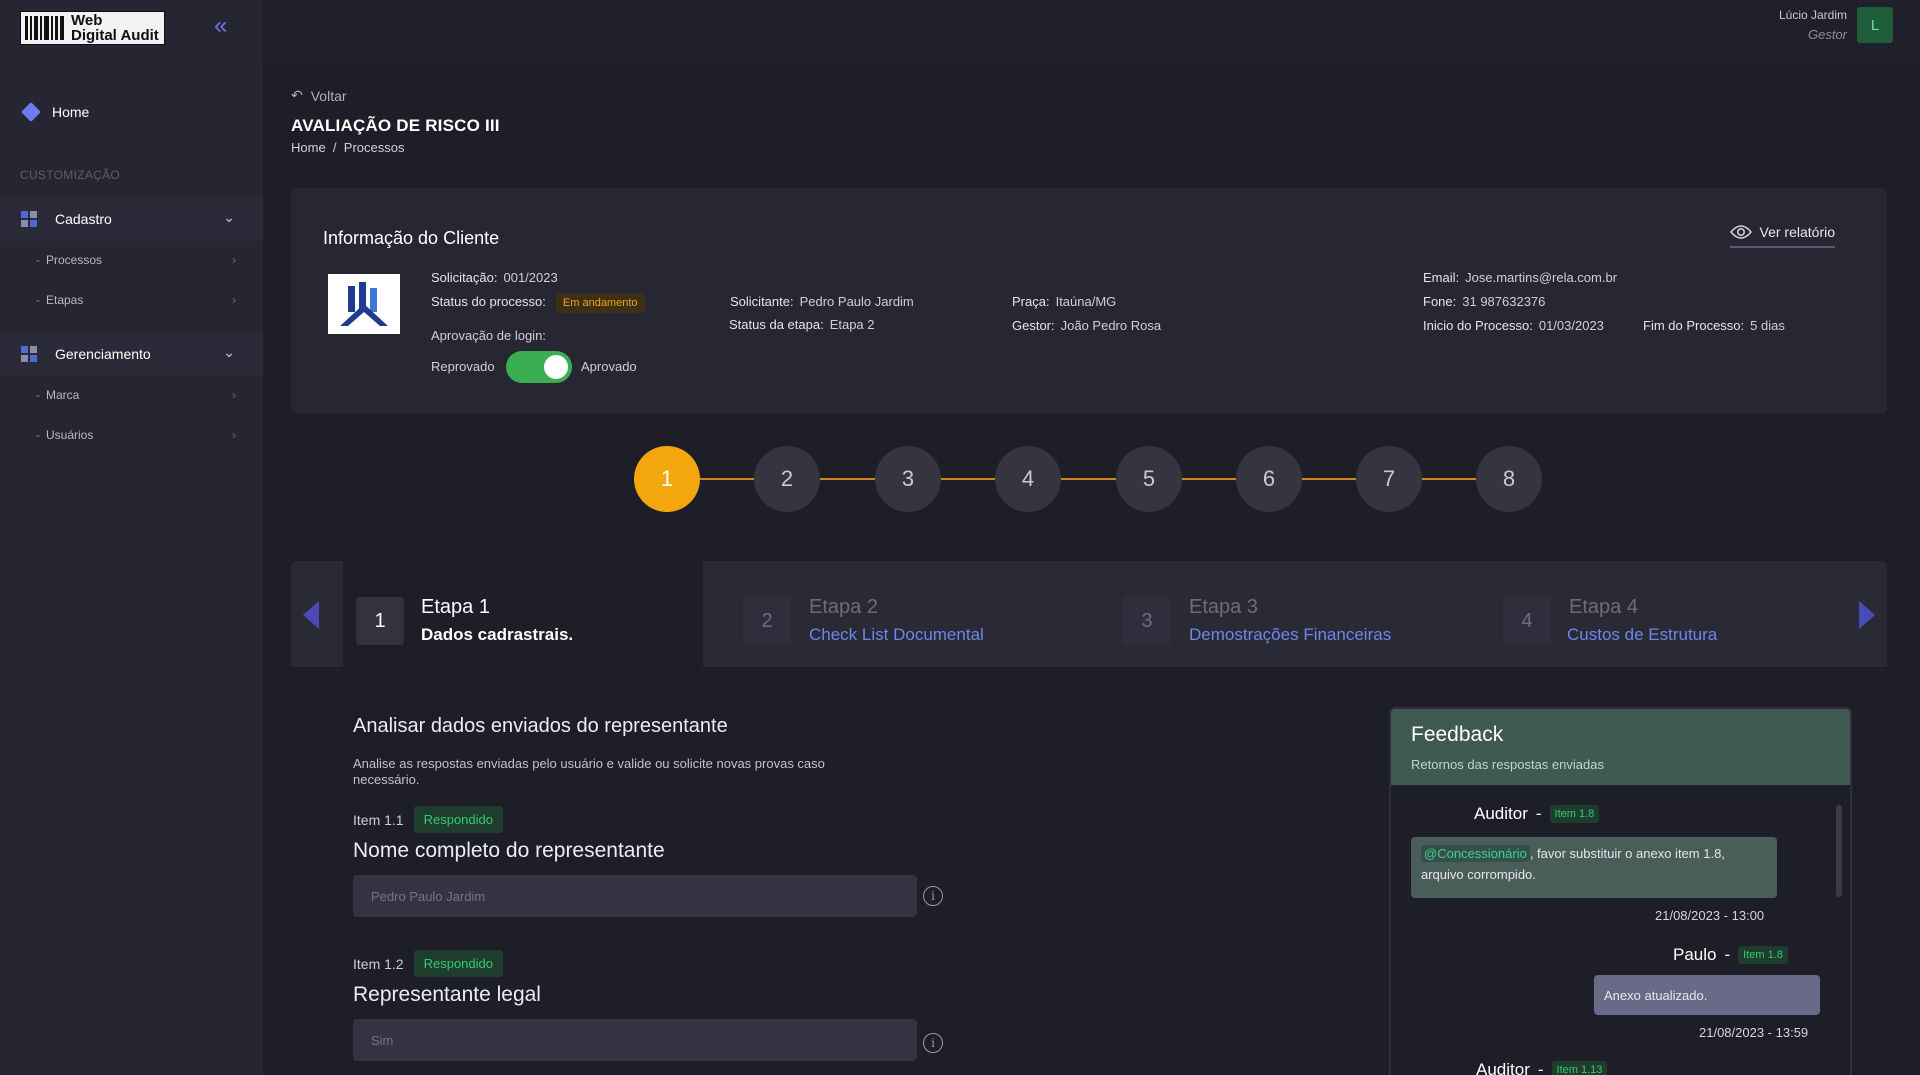  Describe the element at coordinates (494, 277) in the screenshot. I see `solicitacao: Solicitação: 001/2023` at that location.